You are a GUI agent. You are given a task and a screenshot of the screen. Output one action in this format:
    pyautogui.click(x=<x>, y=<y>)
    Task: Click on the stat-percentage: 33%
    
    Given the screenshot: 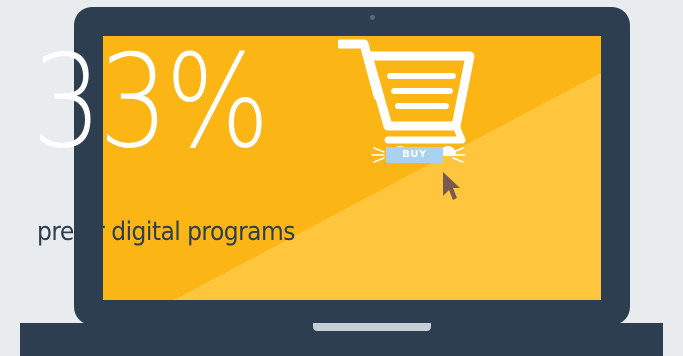 What is the action you would take?
    pyautogui.click(x=151, y=102)
    